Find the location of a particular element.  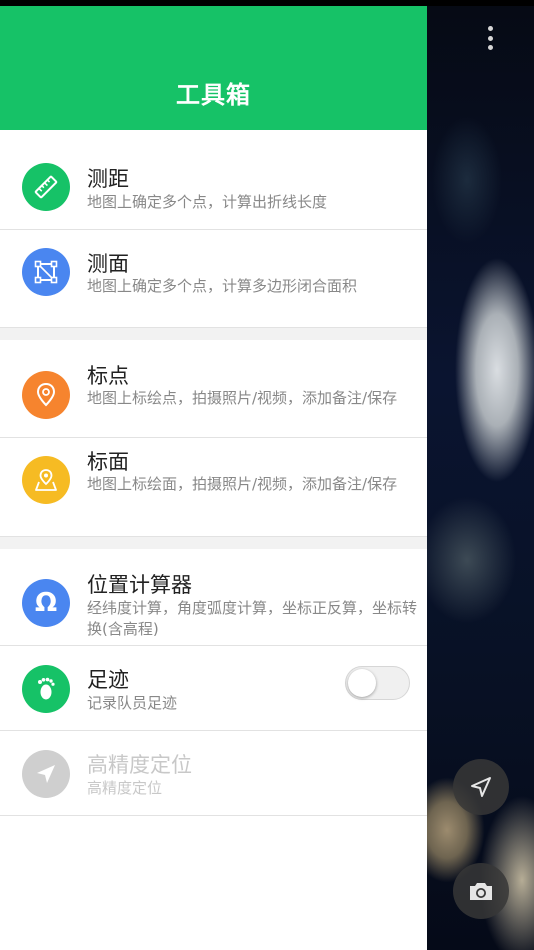

tool-title: 测距 is located at coordinates (108, 179).